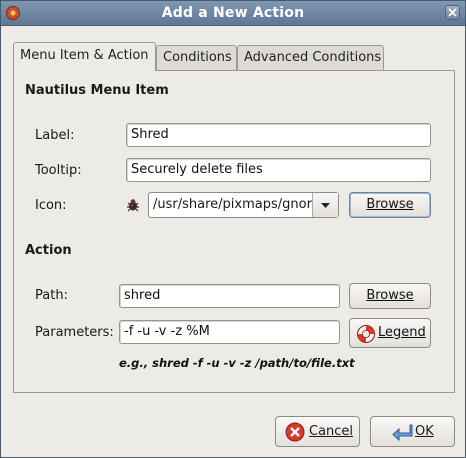  I want to click on legend-button: Legend, so click(390, 333).